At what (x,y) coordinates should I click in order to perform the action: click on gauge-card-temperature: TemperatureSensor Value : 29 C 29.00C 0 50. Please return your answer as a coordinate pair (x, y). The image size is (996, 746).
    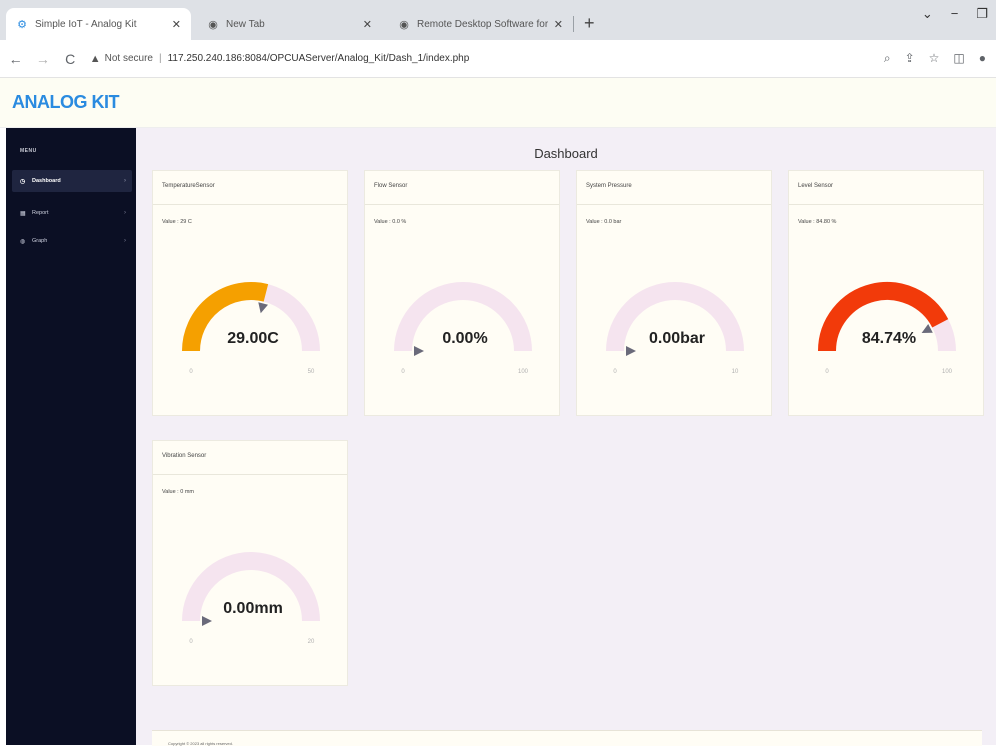
    Looking at the image, I should click on (250, 293).